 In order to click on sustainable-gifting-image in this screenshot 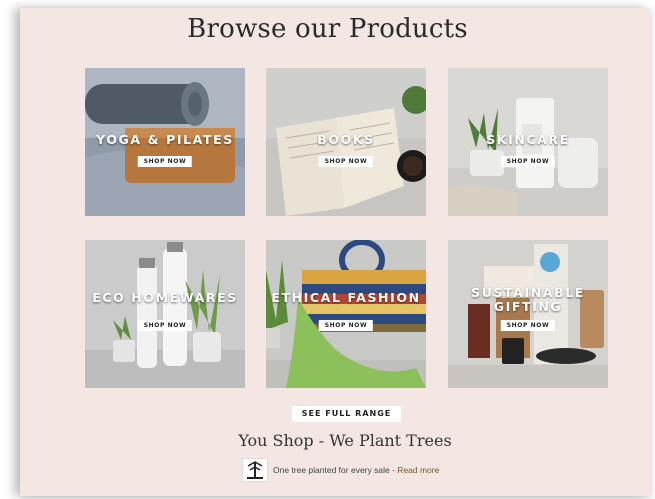, I will do `click(528, 314)`.